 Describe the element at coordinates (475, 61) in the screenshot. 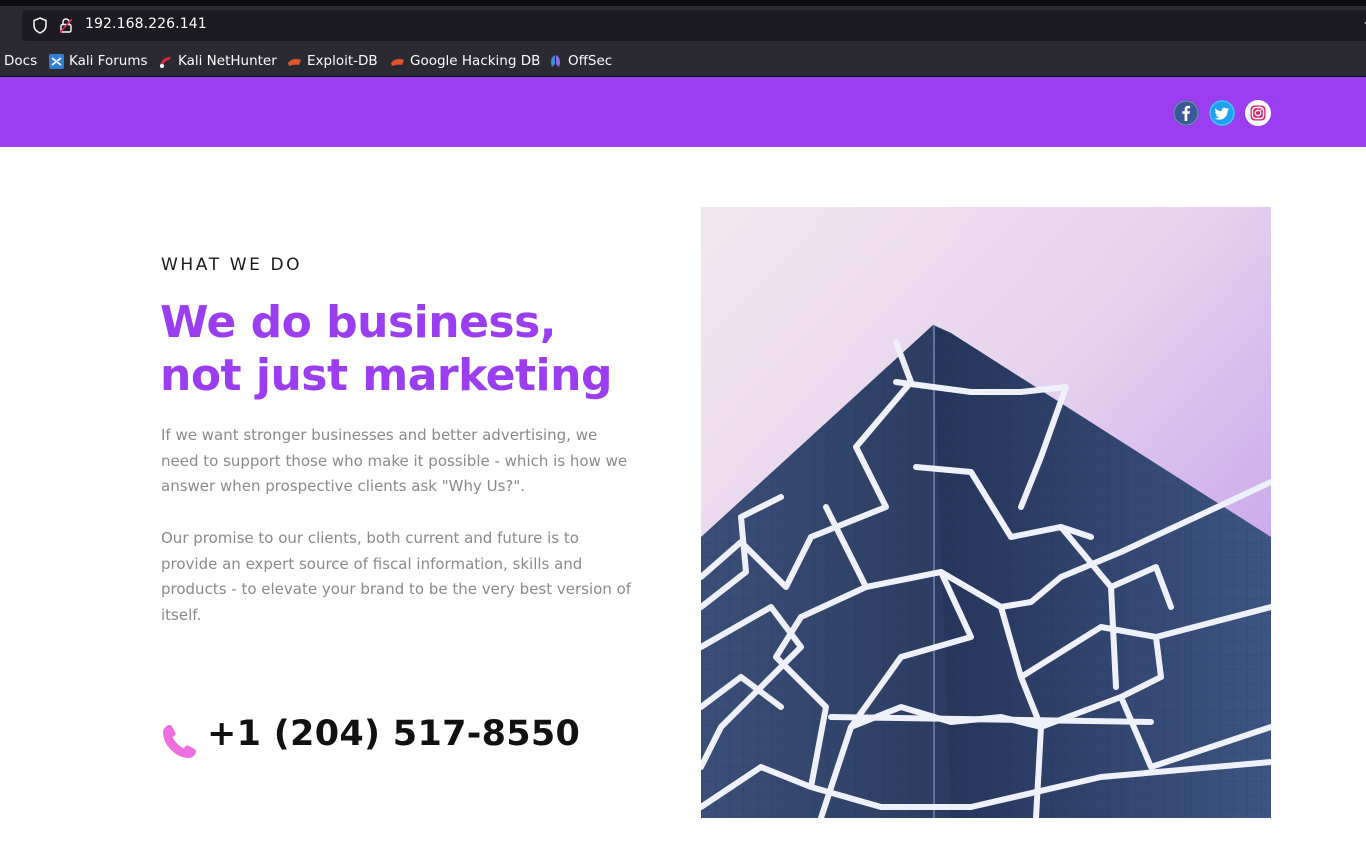

I see `bookmark-label: Google Hacking DB` at that location.